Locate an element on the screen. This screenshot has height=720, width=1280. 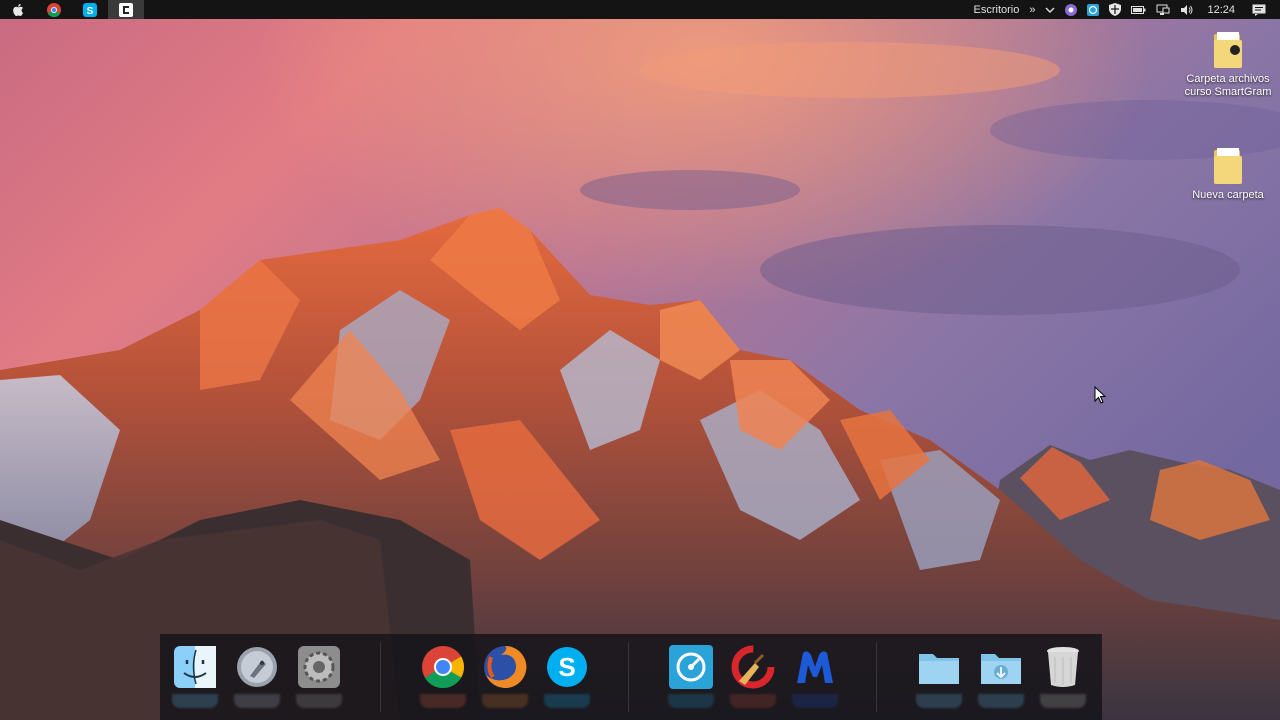
ccleaner-icon is located at coordinates (753, 667).